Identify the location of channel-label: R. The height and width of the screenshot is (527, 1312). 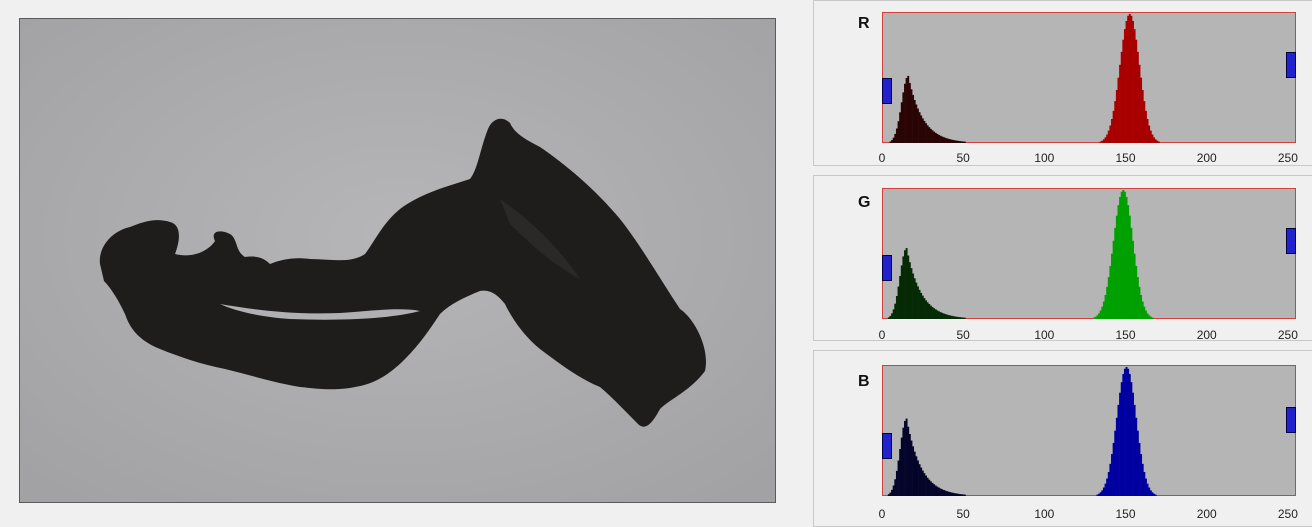
(864, 23).